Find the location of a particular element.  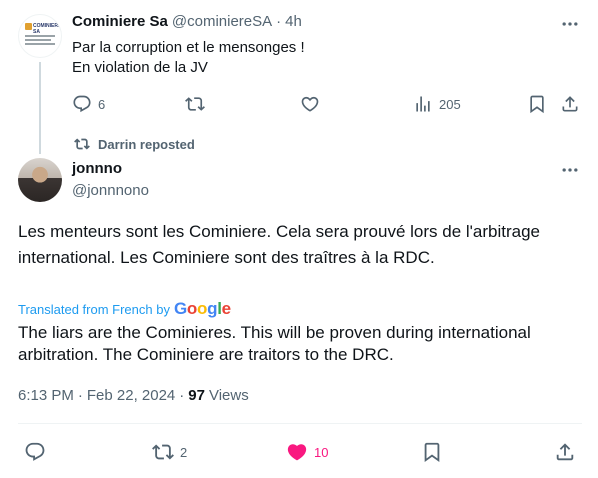

reply-text-line: Par la corruption et le mensonges ! is located at coordinates (188, 47).